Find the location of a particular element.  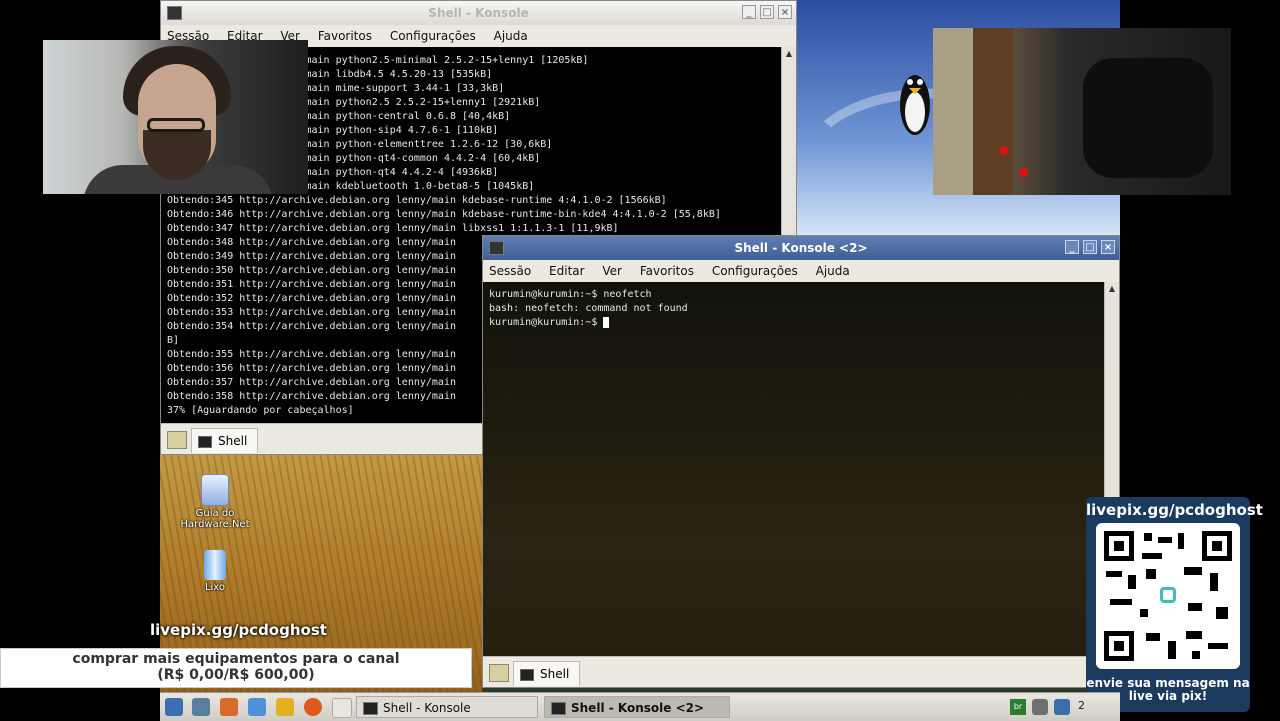

app-launcher-icon is located at coordinates (285, 707).